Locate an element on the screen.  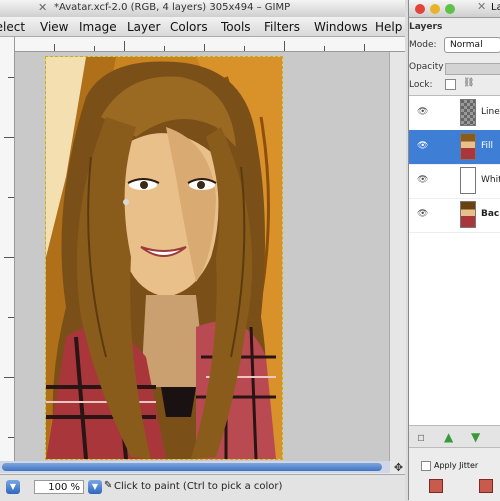
layers-list: 👁 Line 👁 Fill 👁 White 👁 Backg is located at coordinates (454, 260).